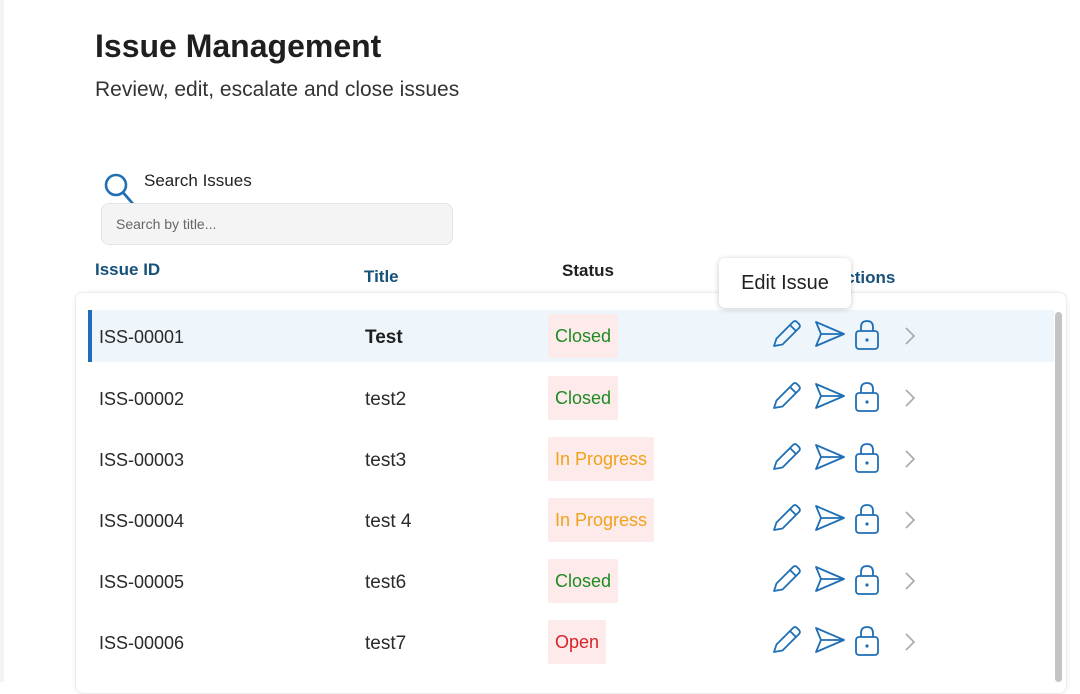 The image size is (1080, 694). I want to click on table-row: ISS-00002 test2 Closed, so click(571, 398).